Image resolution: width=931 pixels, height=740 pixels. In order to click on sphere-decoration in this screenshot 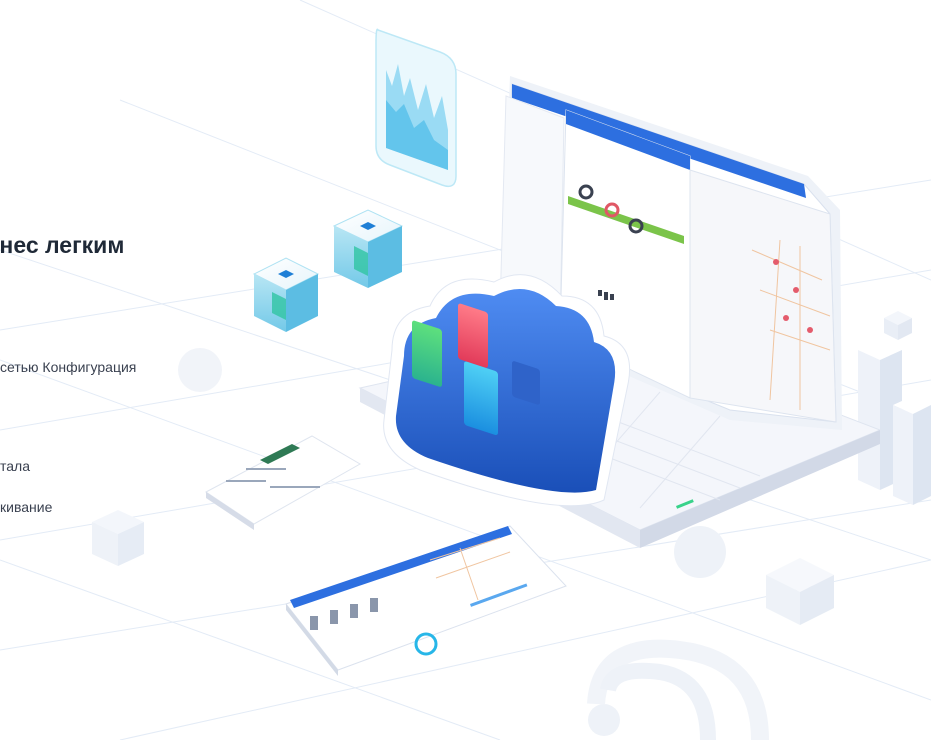, I will do `click(200, 370)`.